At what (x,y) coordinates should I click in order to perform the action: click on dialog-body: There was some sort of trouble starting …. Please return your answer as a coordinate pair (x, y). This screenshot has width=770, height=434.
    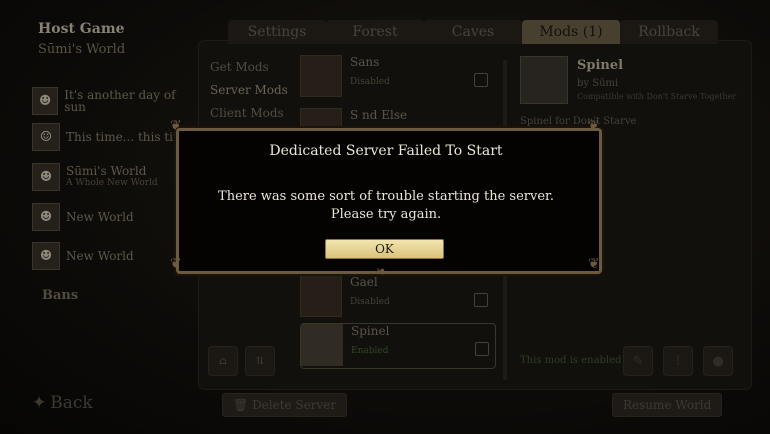
    Looking at the image, I should click on (386, 205).